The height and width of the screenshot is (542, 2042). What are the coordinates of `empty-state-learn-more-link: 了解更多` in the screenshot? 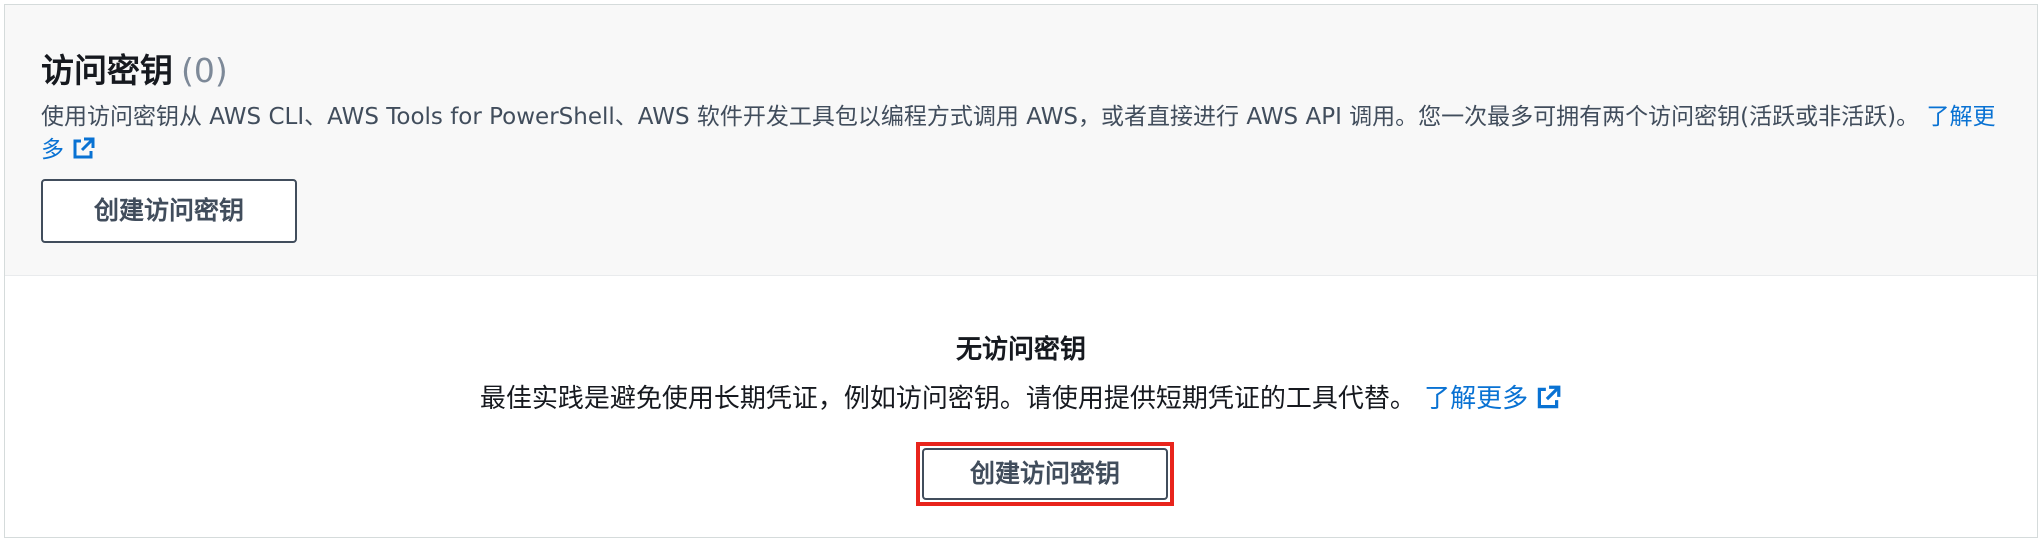 It's located at (1493, 399).